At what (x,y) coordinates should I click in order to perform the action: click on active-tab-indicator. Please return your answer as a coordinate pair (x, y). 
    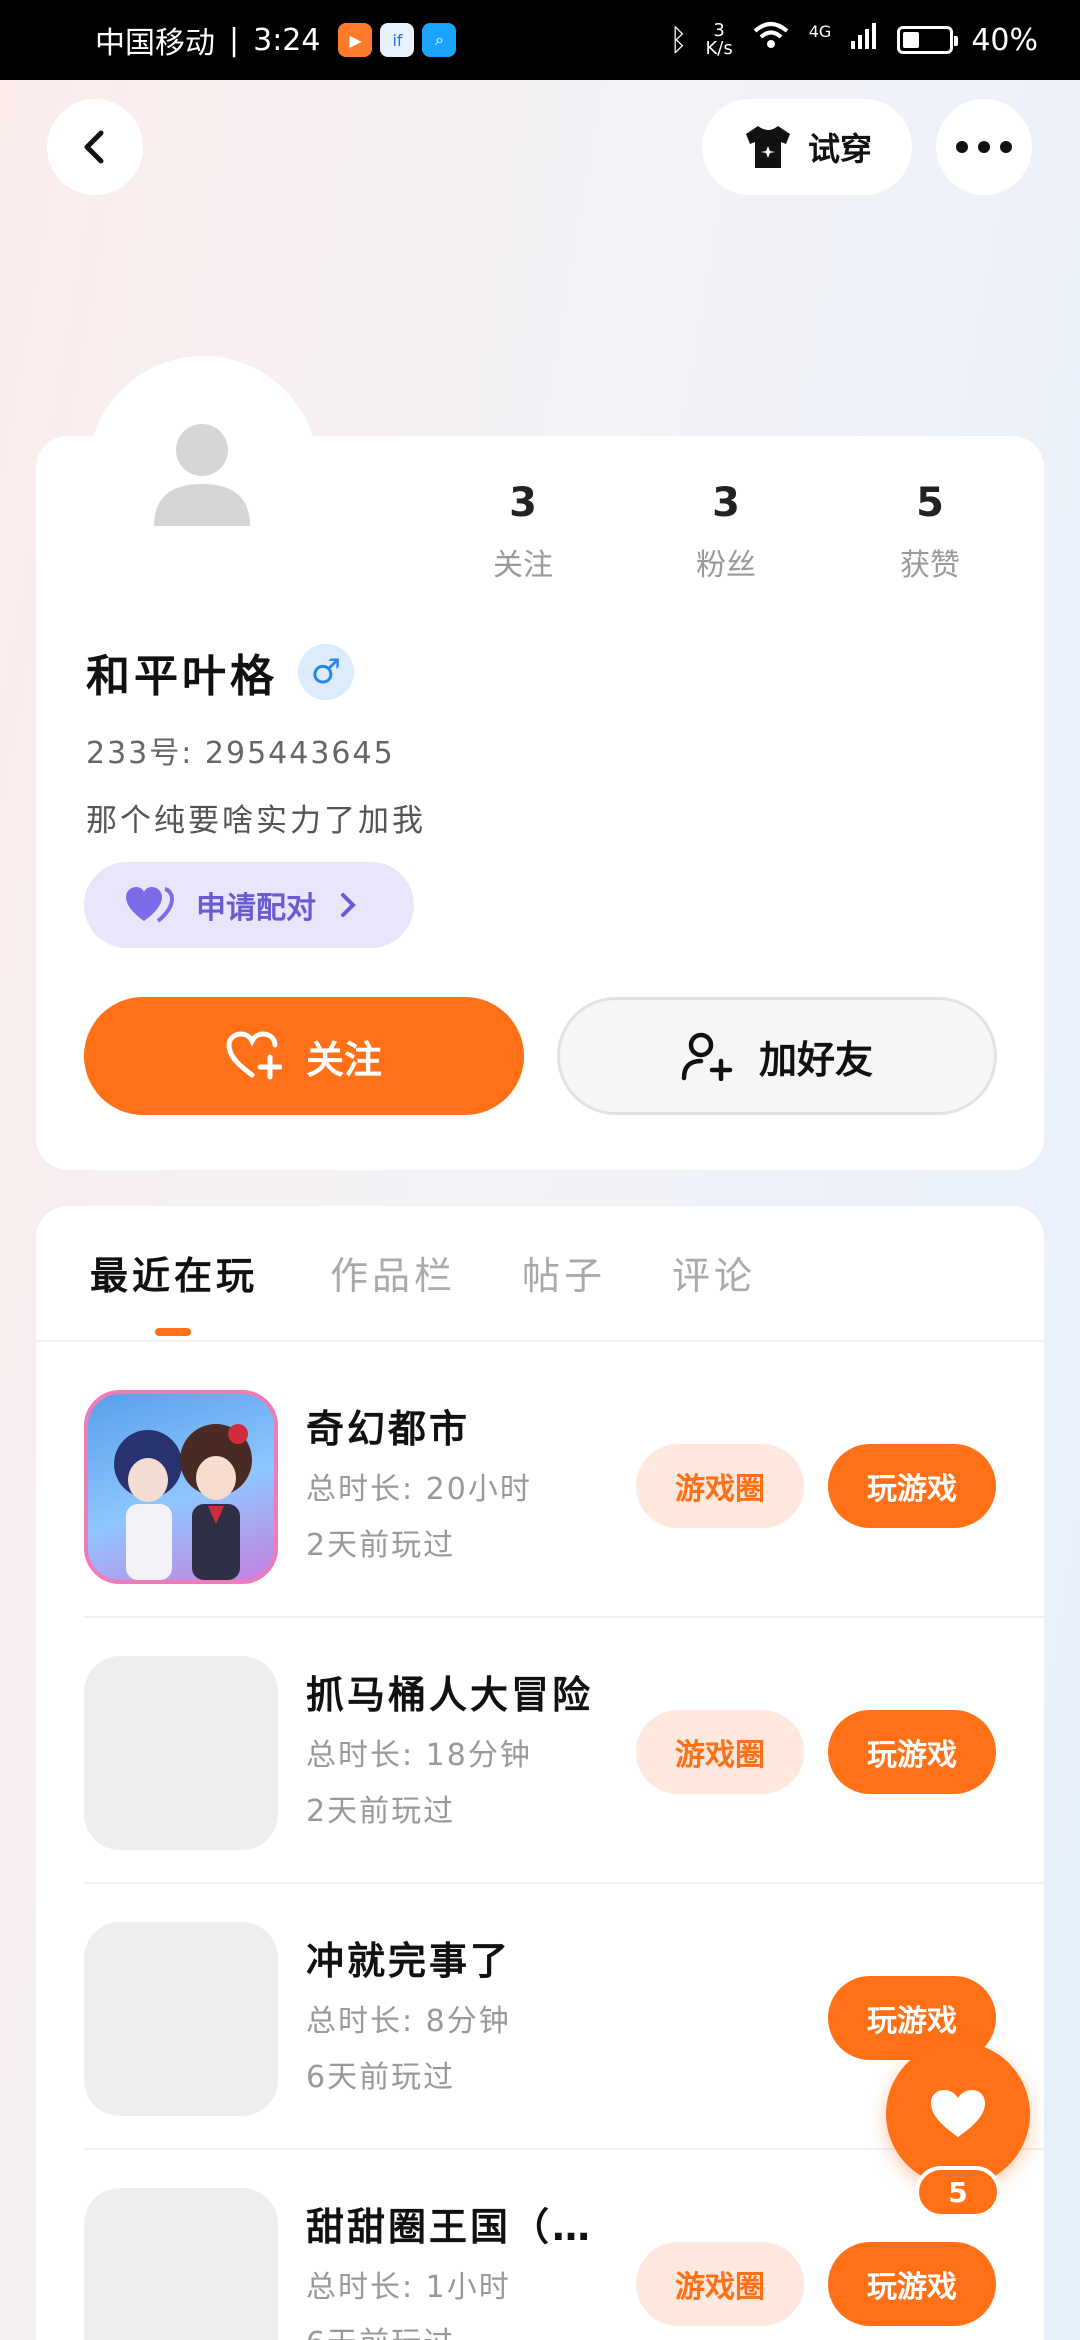
    Looking at the image, I should click on (173, 1332).